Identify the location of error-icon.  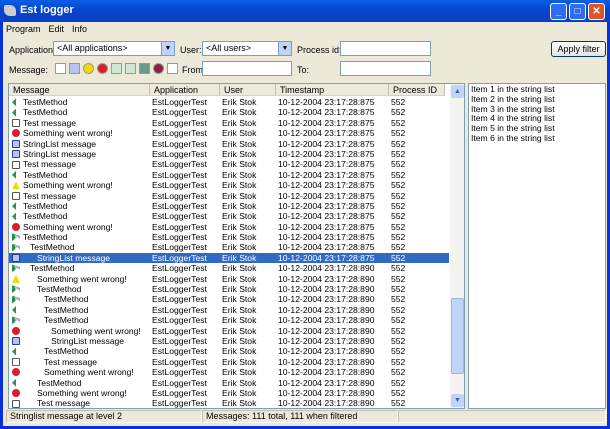
(16, 226).